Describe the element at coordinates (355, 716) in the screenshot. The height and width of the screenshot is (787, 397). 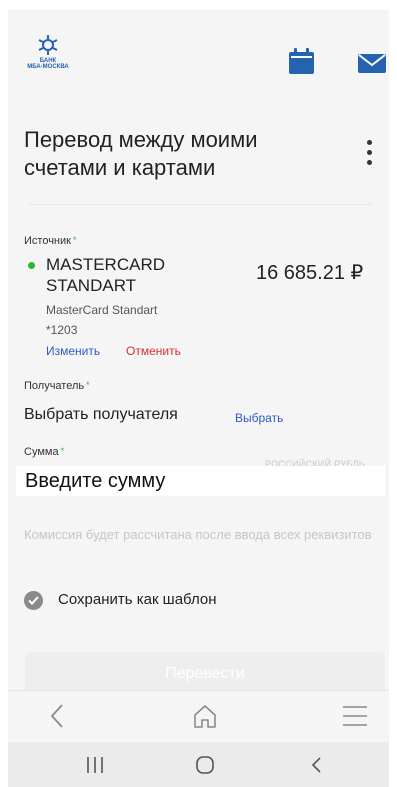
I see `hamburger-menu-icon` at that location.